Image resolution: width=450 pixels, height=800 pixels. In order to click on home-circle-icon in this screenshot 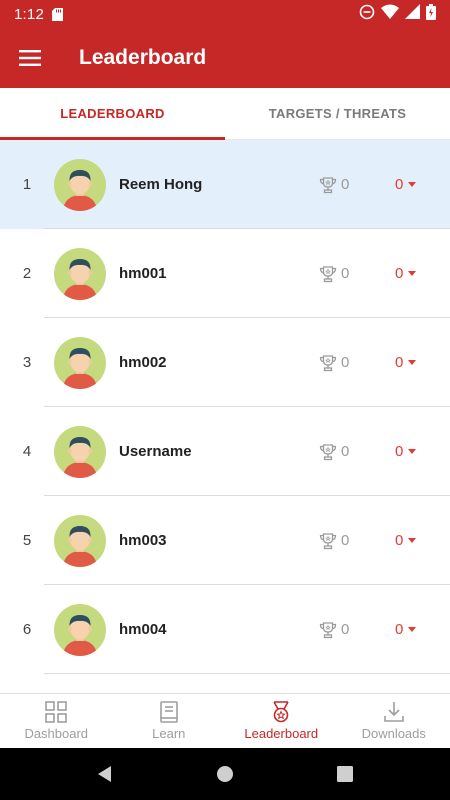, I will do `click(225, 774)`.